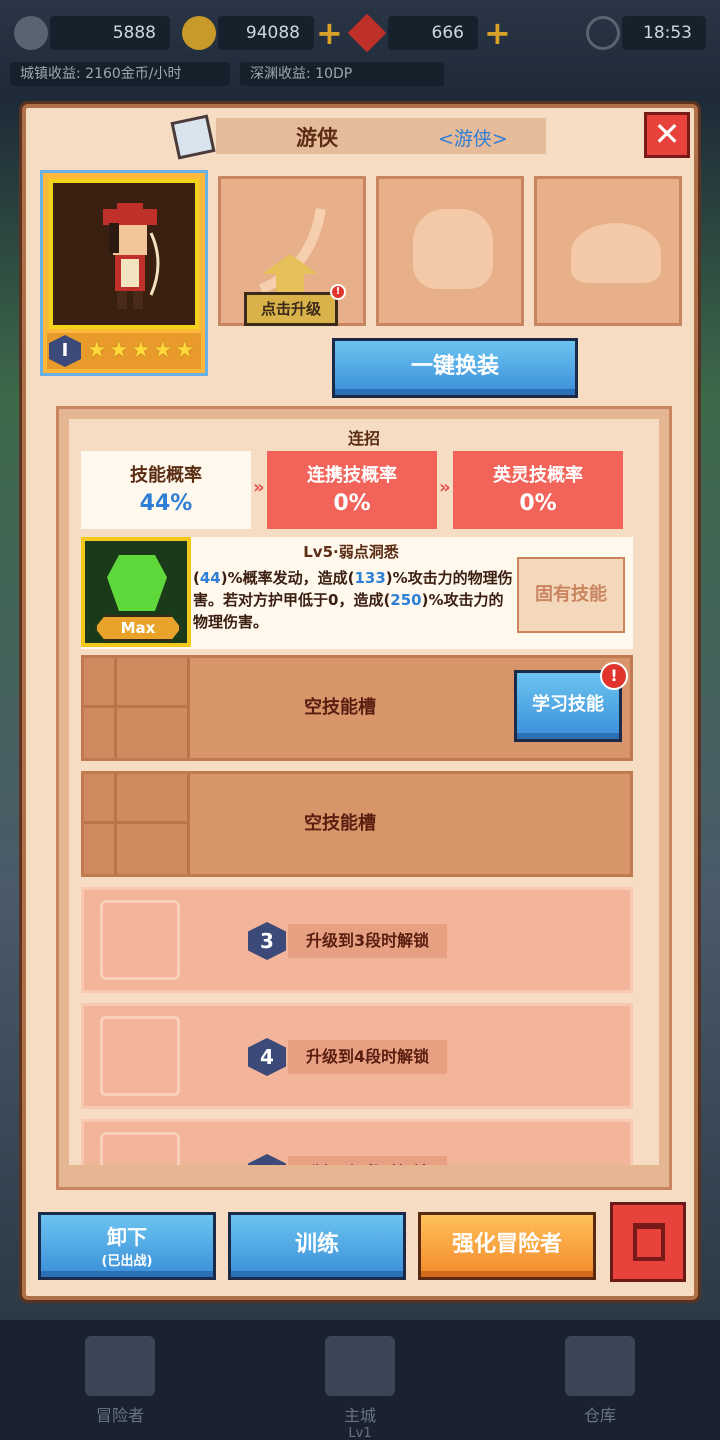 The width and height of the screenshot is (720, 1440). Describe the element at coordinates (342, 74) in the screenshot. I see `abyss-income: 深渊收益: 10DP` at that location.